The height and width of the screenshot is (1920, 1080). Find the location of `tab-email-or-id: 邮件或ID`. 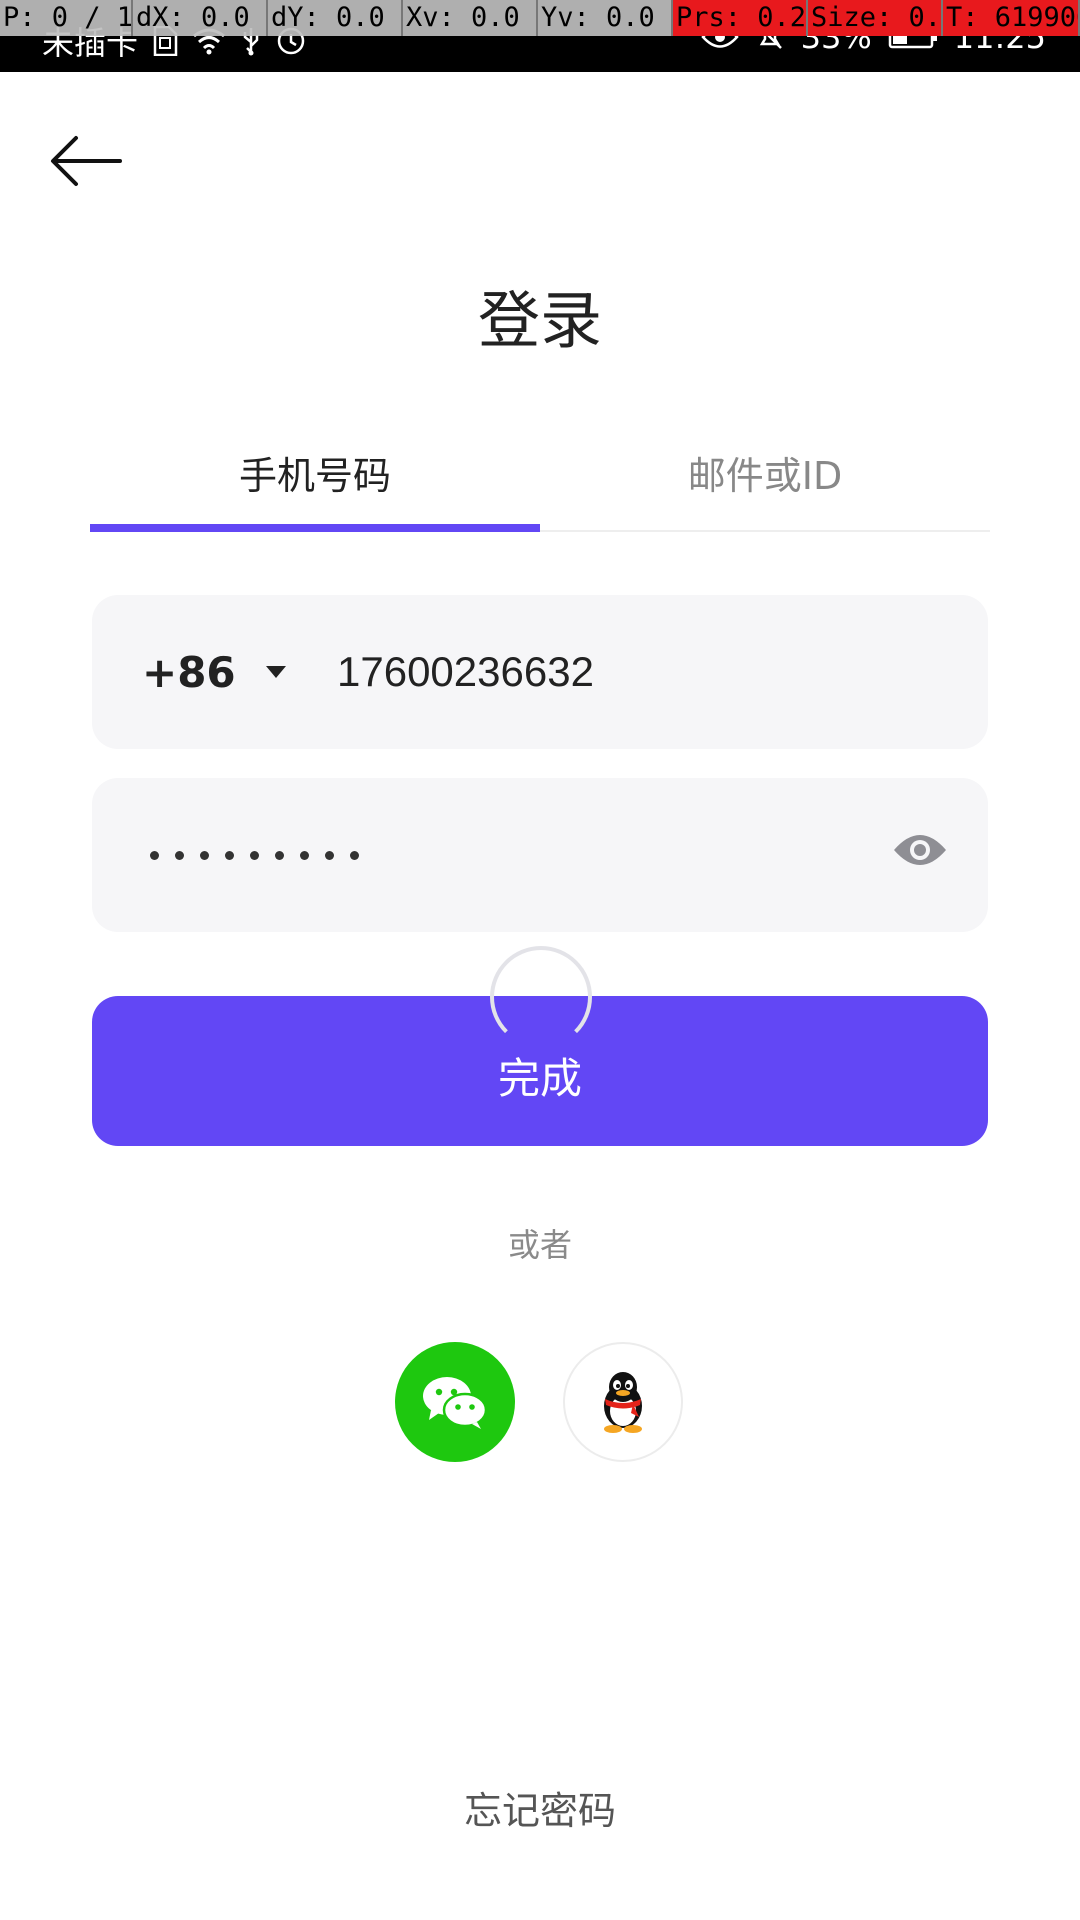

tab-email-or-id: 邮件或ID is located at coordinates (765, 485).